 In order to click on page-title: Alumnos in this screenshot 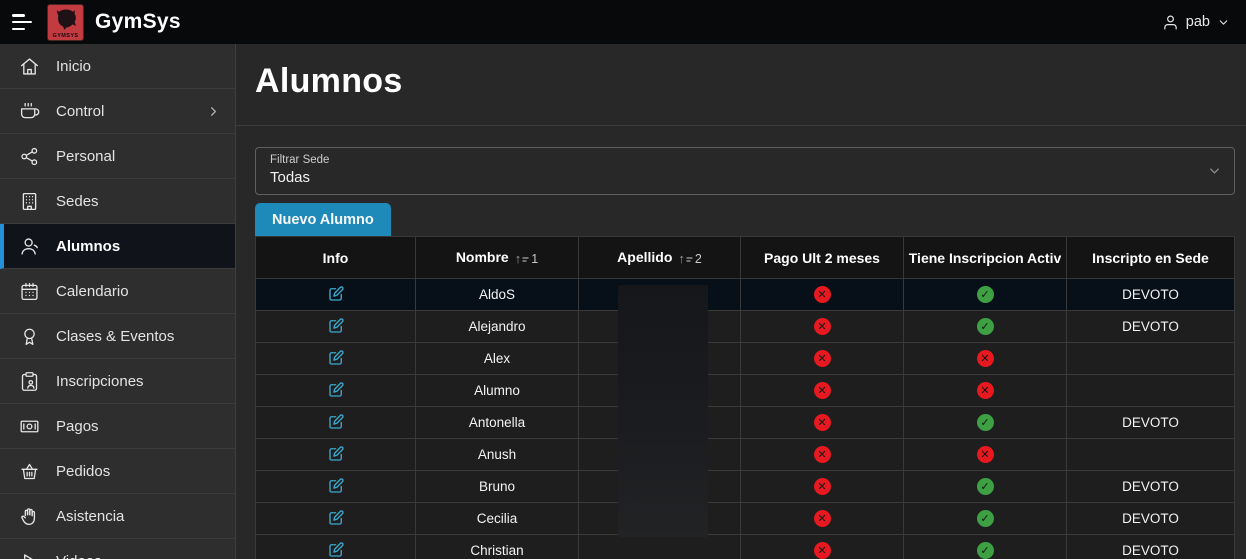, I will do `click(329, 81)`.